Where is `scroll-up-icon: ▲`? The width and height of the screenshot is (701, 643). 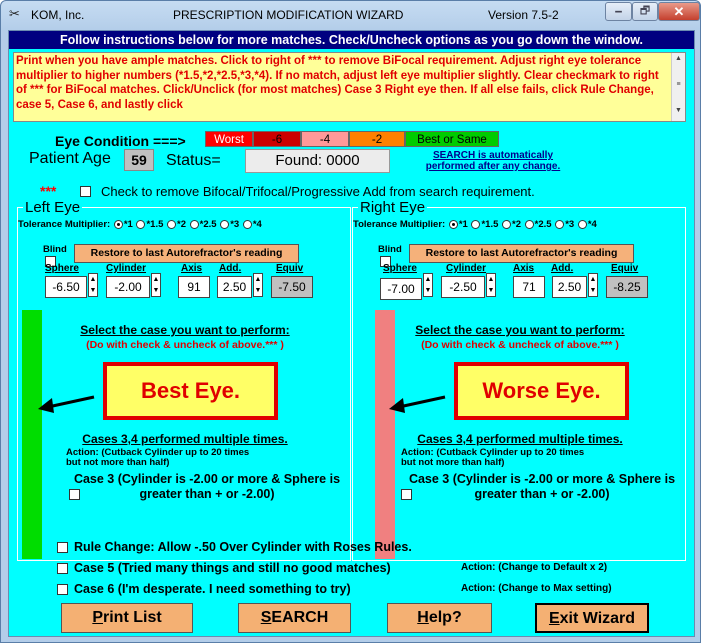
scroll-up-icon: ▲ is located at coordinates (678, 59).